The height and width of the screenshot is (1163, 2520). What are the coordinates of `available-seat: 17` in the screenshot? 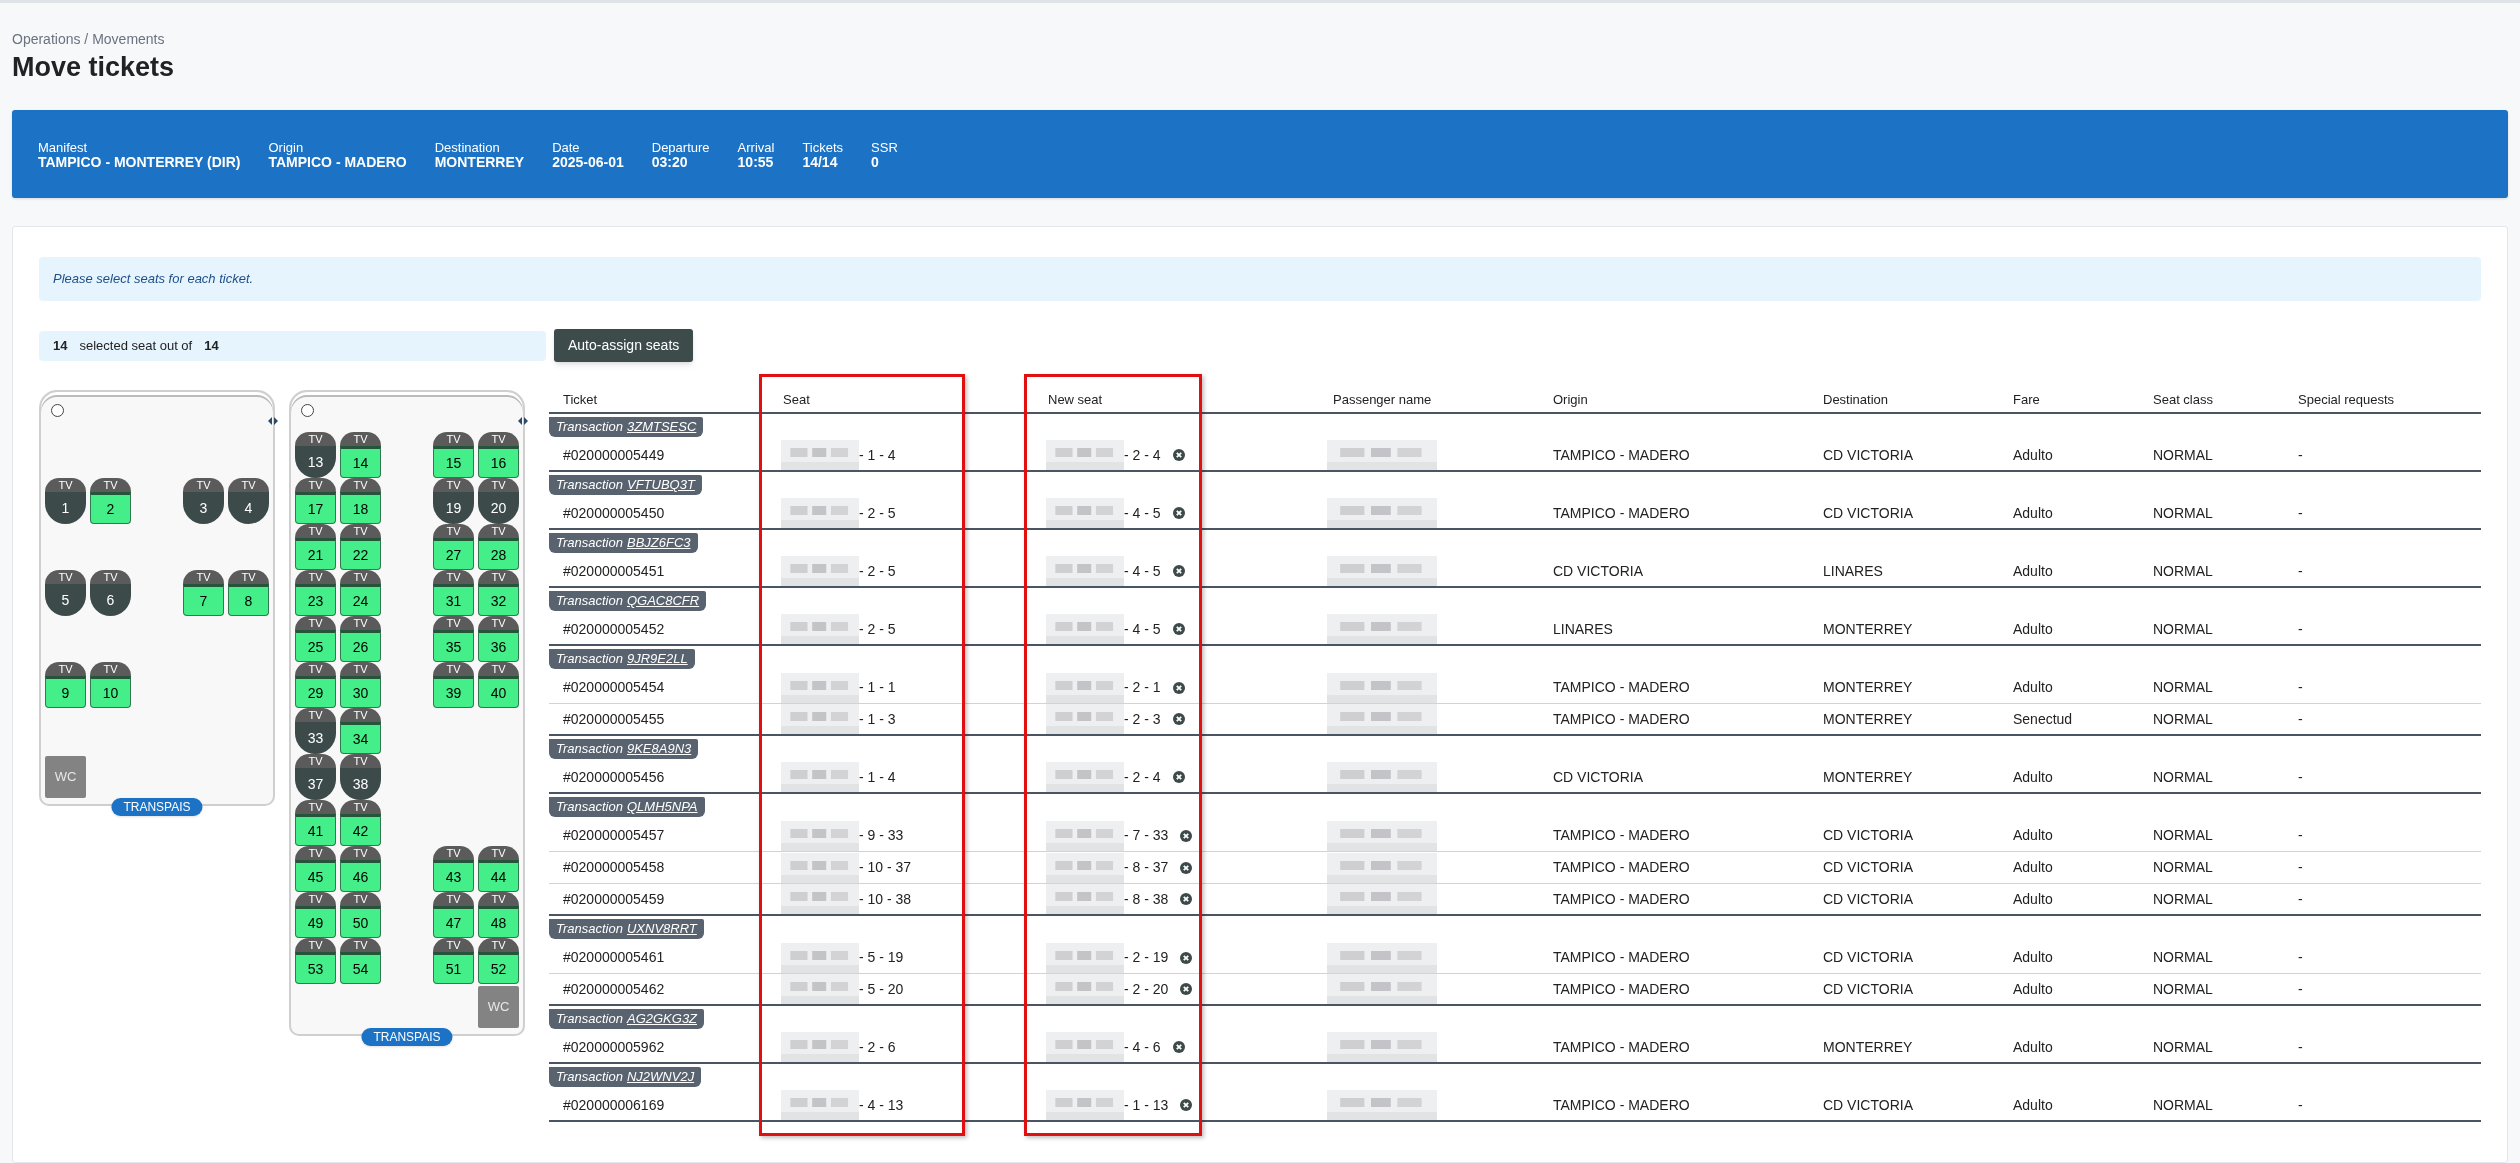 It's located at (315, 508).